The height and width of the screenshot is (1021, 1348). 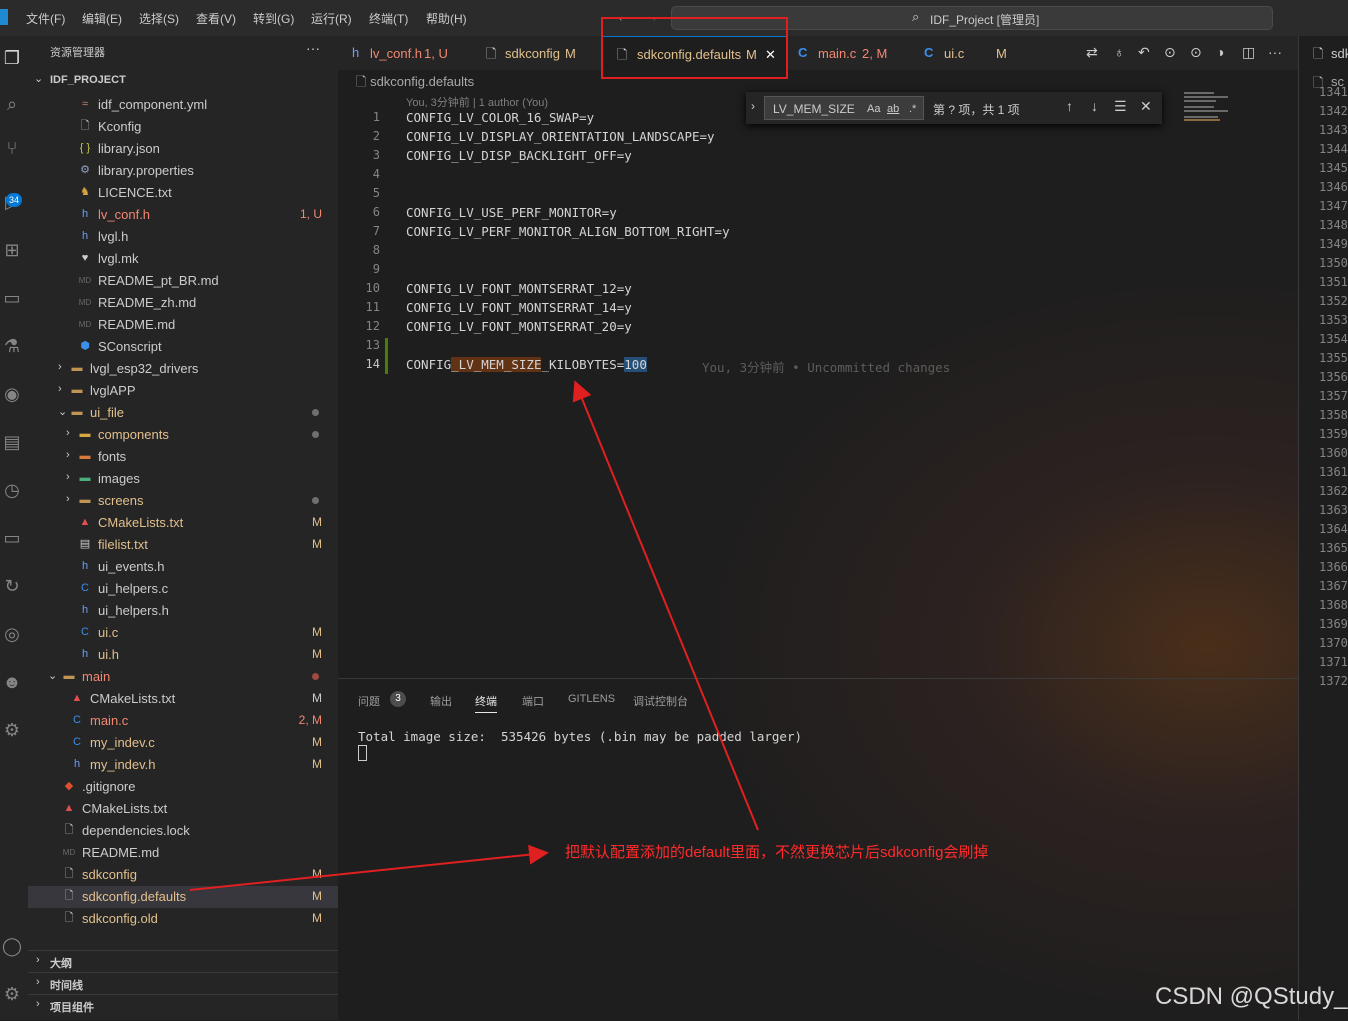 I want to click on annotation-arrow-right, so click(x=369, y=867).